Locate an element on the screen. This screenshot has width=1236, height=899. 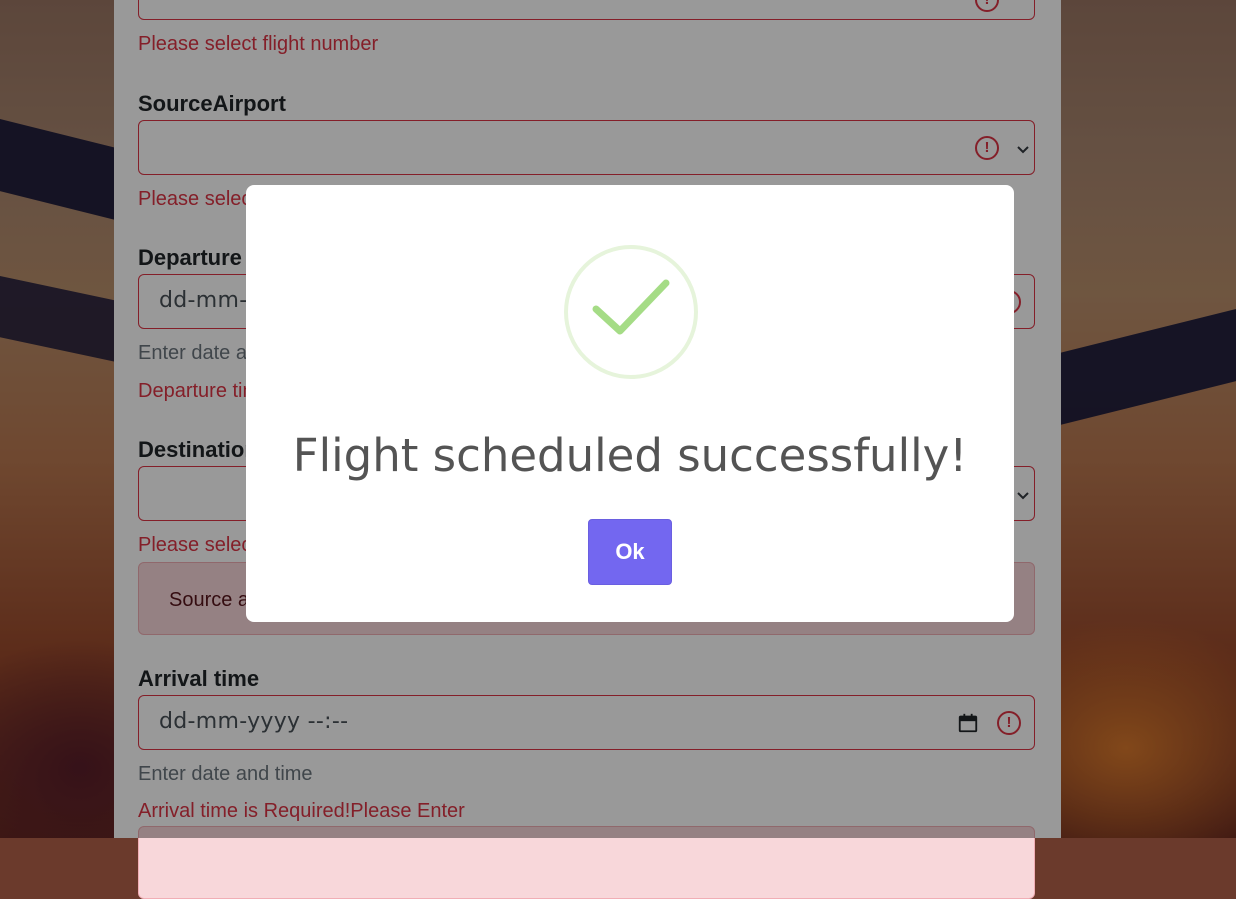
ok-button: Ok is located at coordinates (630, 552).